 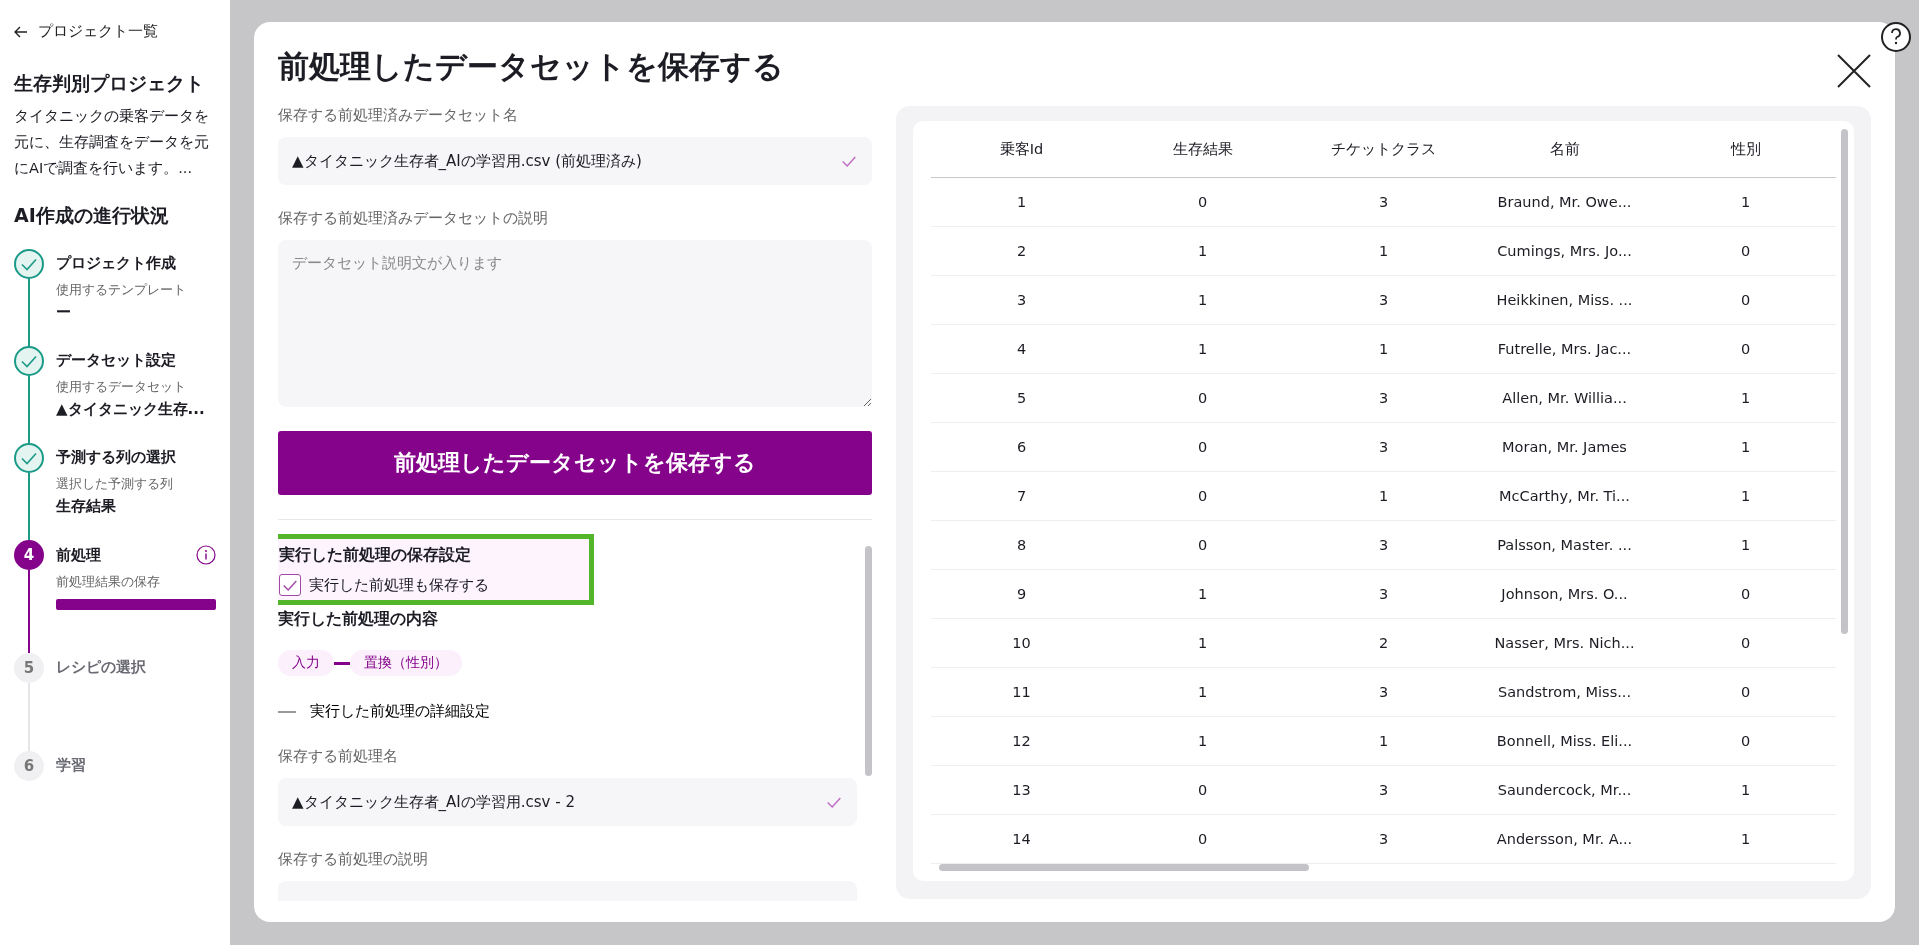 I want to click on save-button: 前処理したデータセットを保存する, so click(x=575, y=463).